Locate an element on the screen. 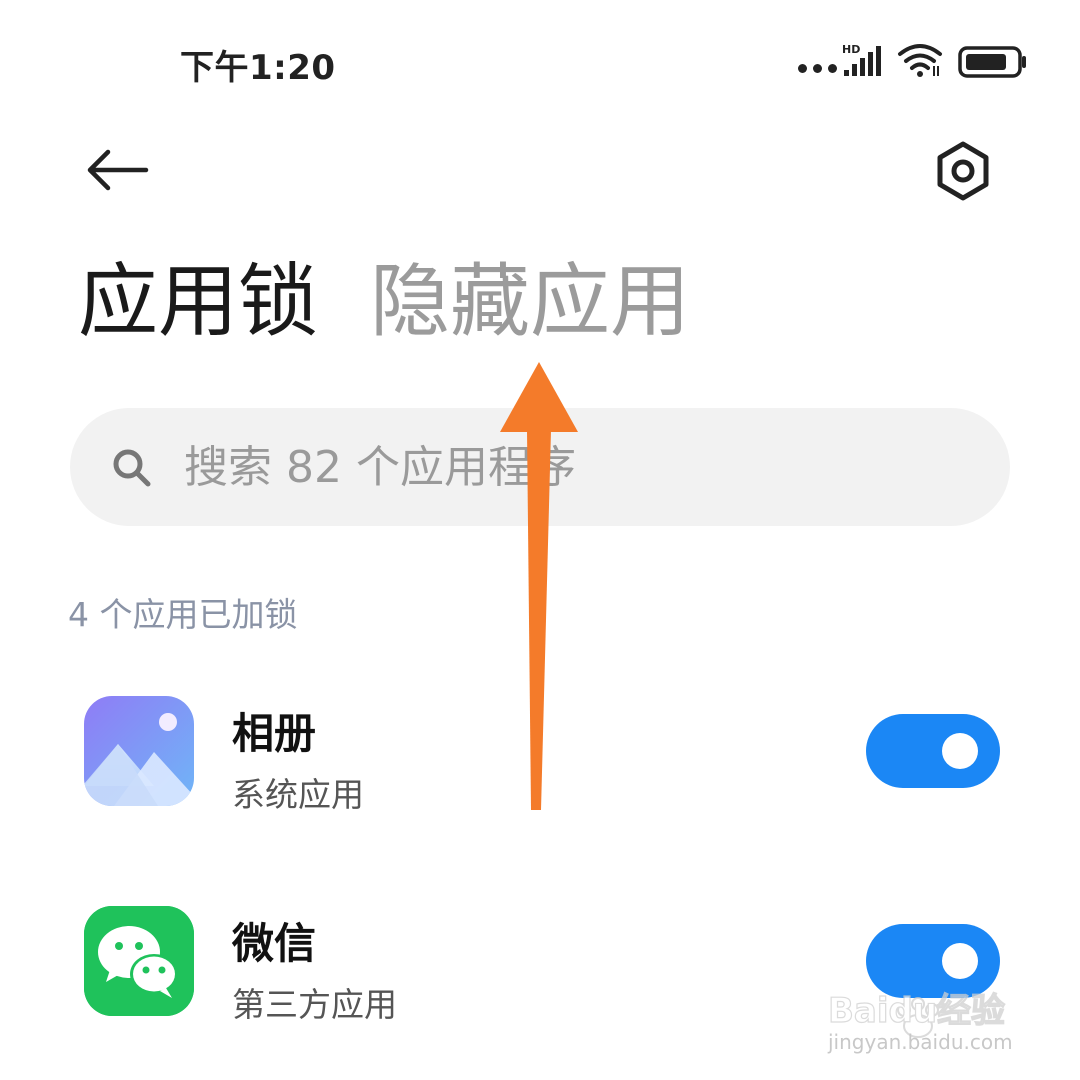 This screenshot has width=1080, height=1080. locked-apps-count: 4 个应用已加锁 is located at coordinates (183, 614).